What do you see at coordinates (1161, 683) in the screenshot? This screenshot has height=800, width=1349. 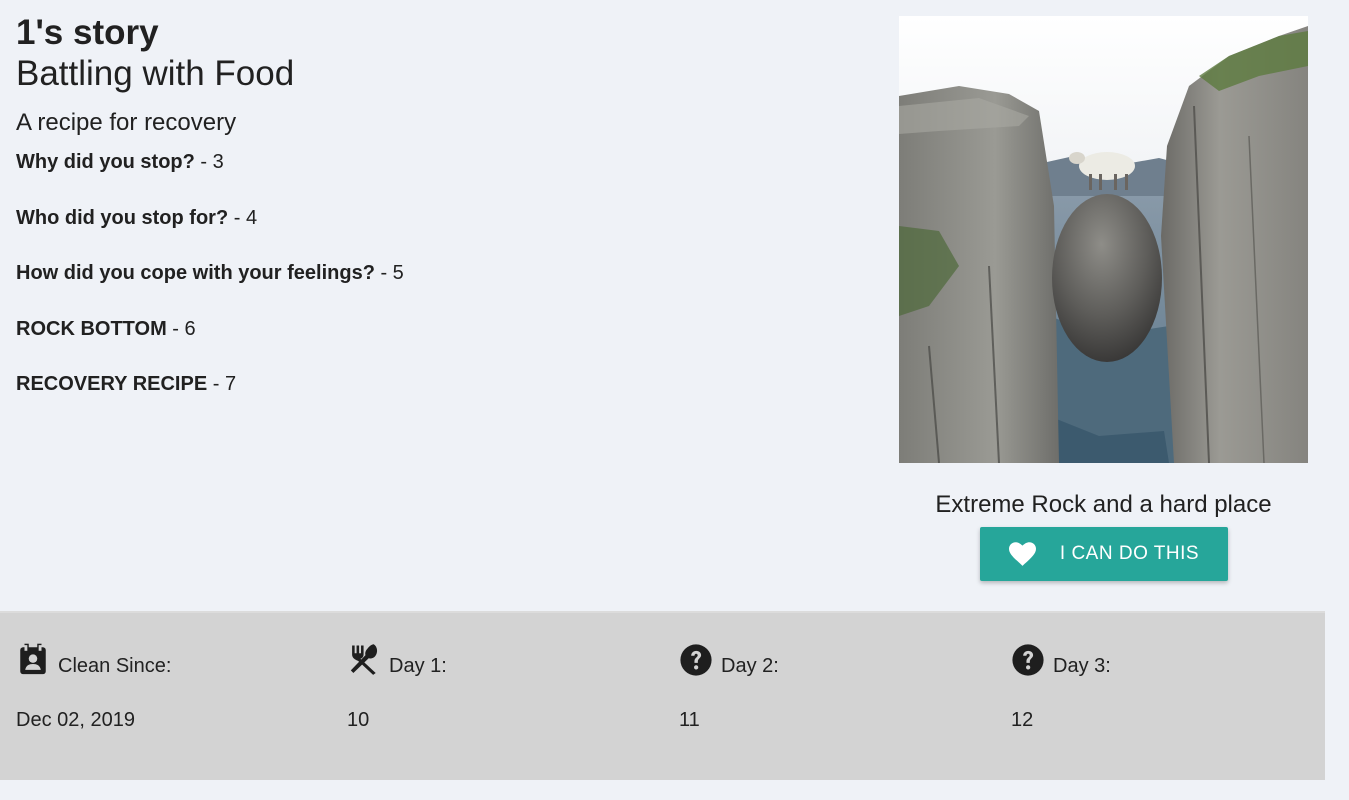 I see `stat-day-3: Day 3: 12` at bounding box center [1161, 683].